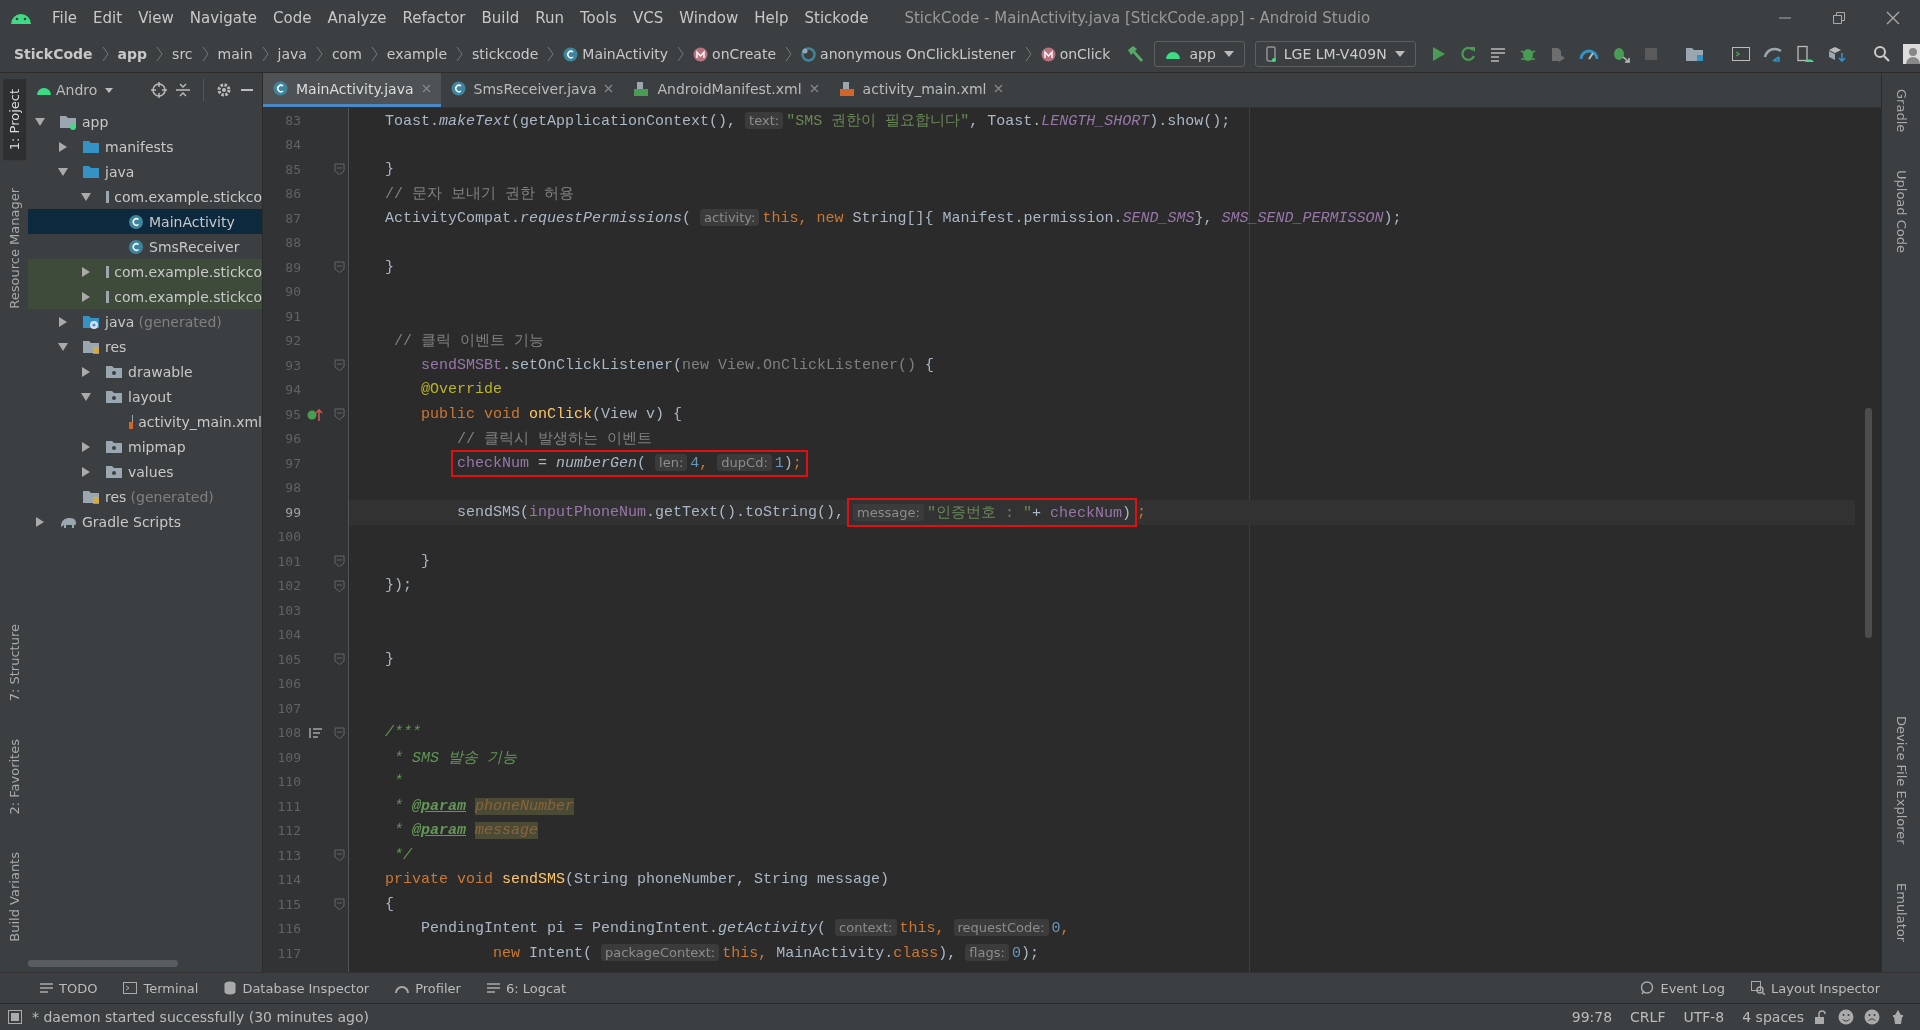  What do you see at coordinates (1467, 54) in the screenshot?
I see `apply-changes-icon` at bounding box center [1467, 54].